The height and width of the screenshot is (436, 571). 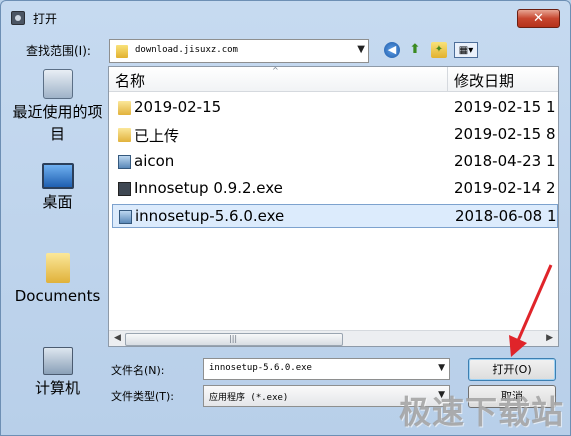 I want to click on look-in-combobox: download.jisuxz.com ▼, so click(x=239, y=51).